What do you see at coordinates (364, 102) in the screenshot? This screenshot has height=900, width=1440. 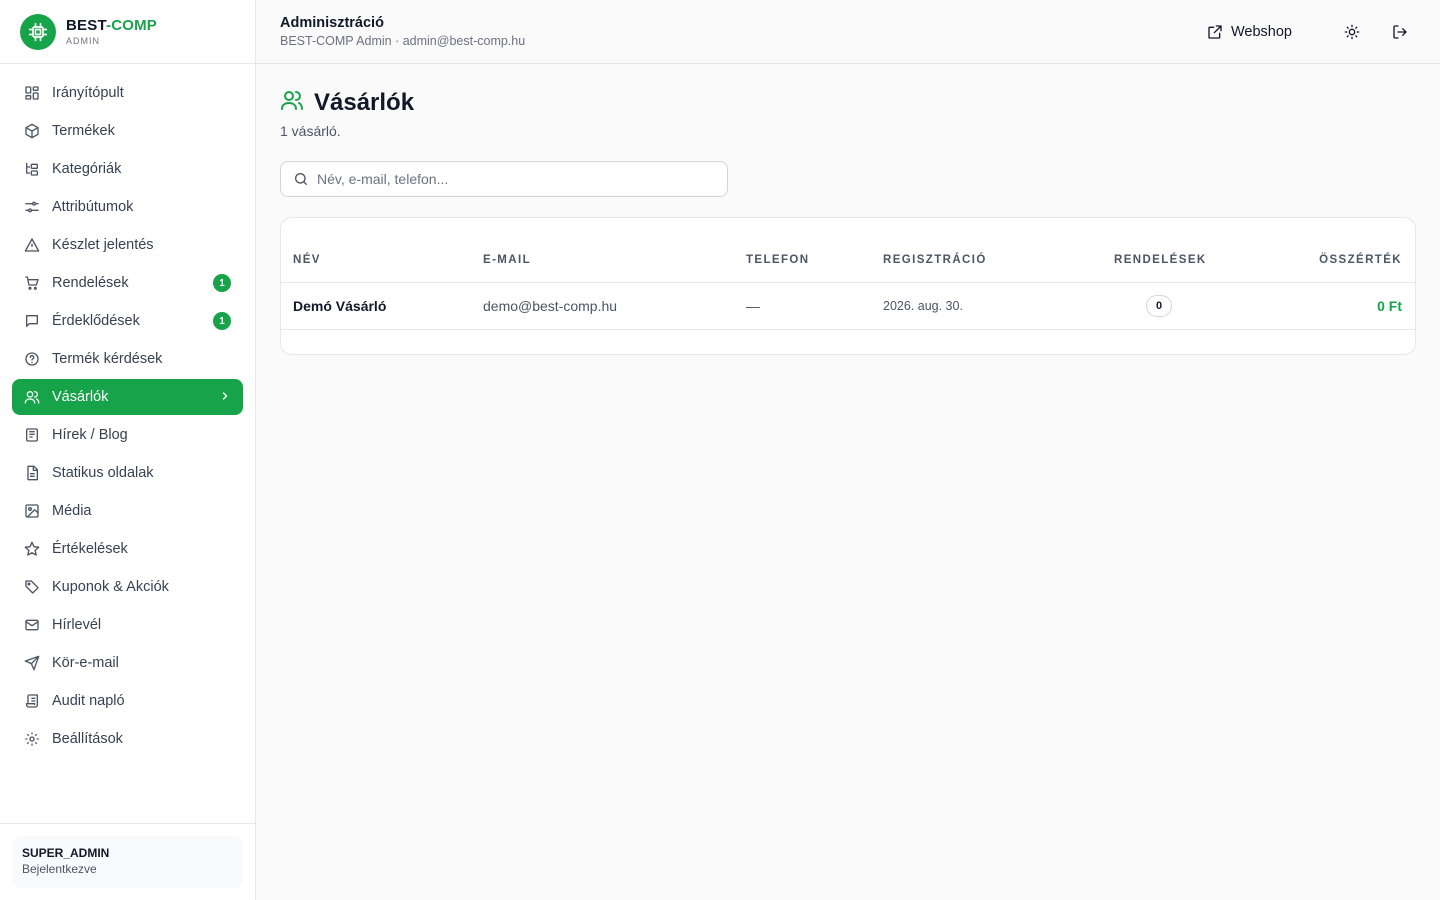 I see `page-title: Vásárlók` at bounding box center [364, 102].